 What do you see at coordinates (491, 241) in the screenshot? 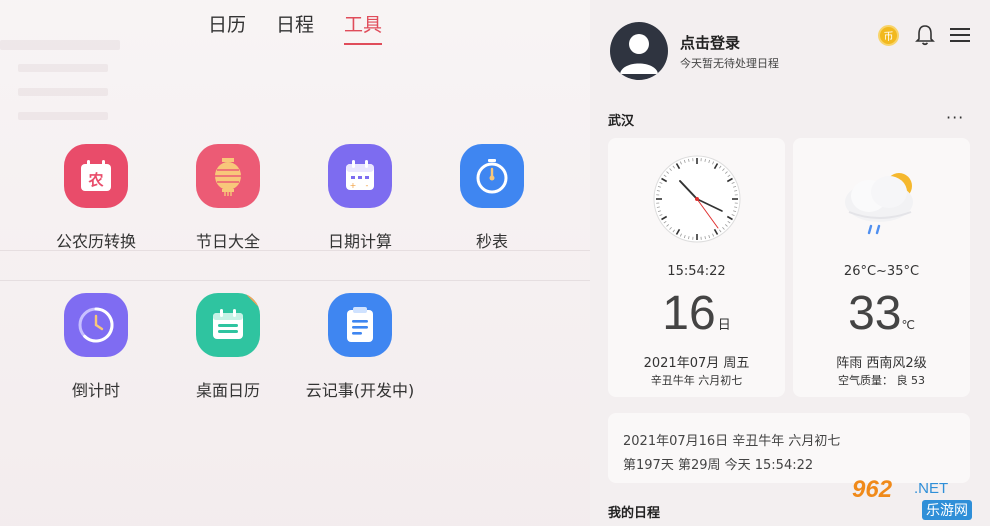
I see `tool-label: 秒表` at bounding box center [491, 241].